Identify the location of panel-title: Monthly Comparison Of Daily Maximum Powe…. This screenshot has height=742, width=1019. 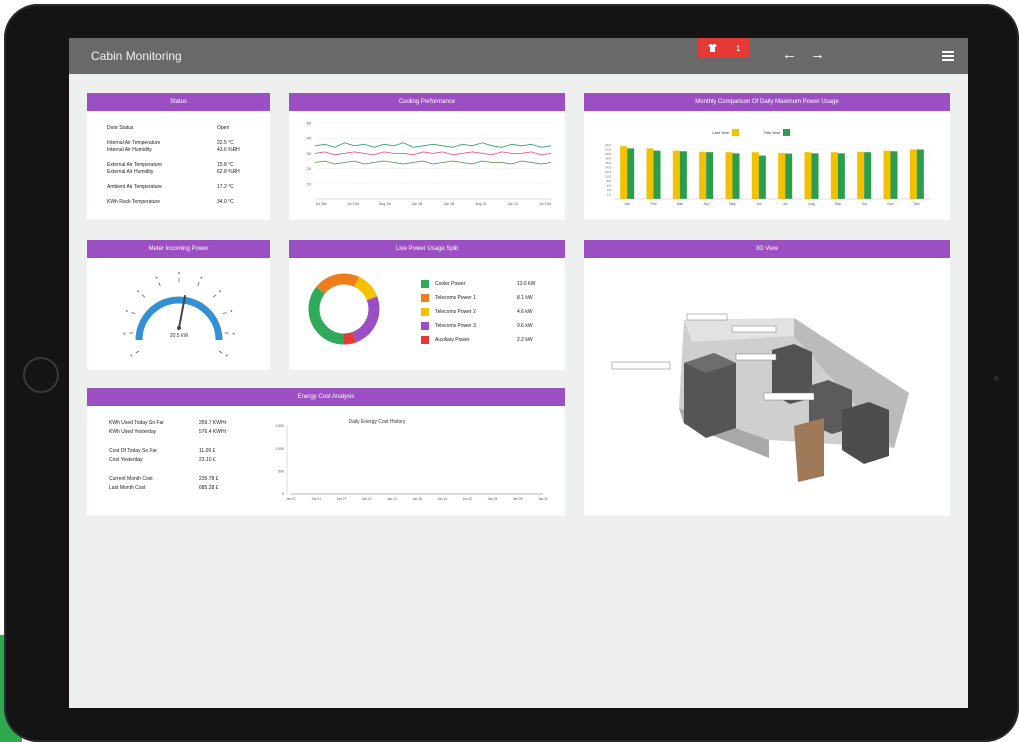
(767, 102).